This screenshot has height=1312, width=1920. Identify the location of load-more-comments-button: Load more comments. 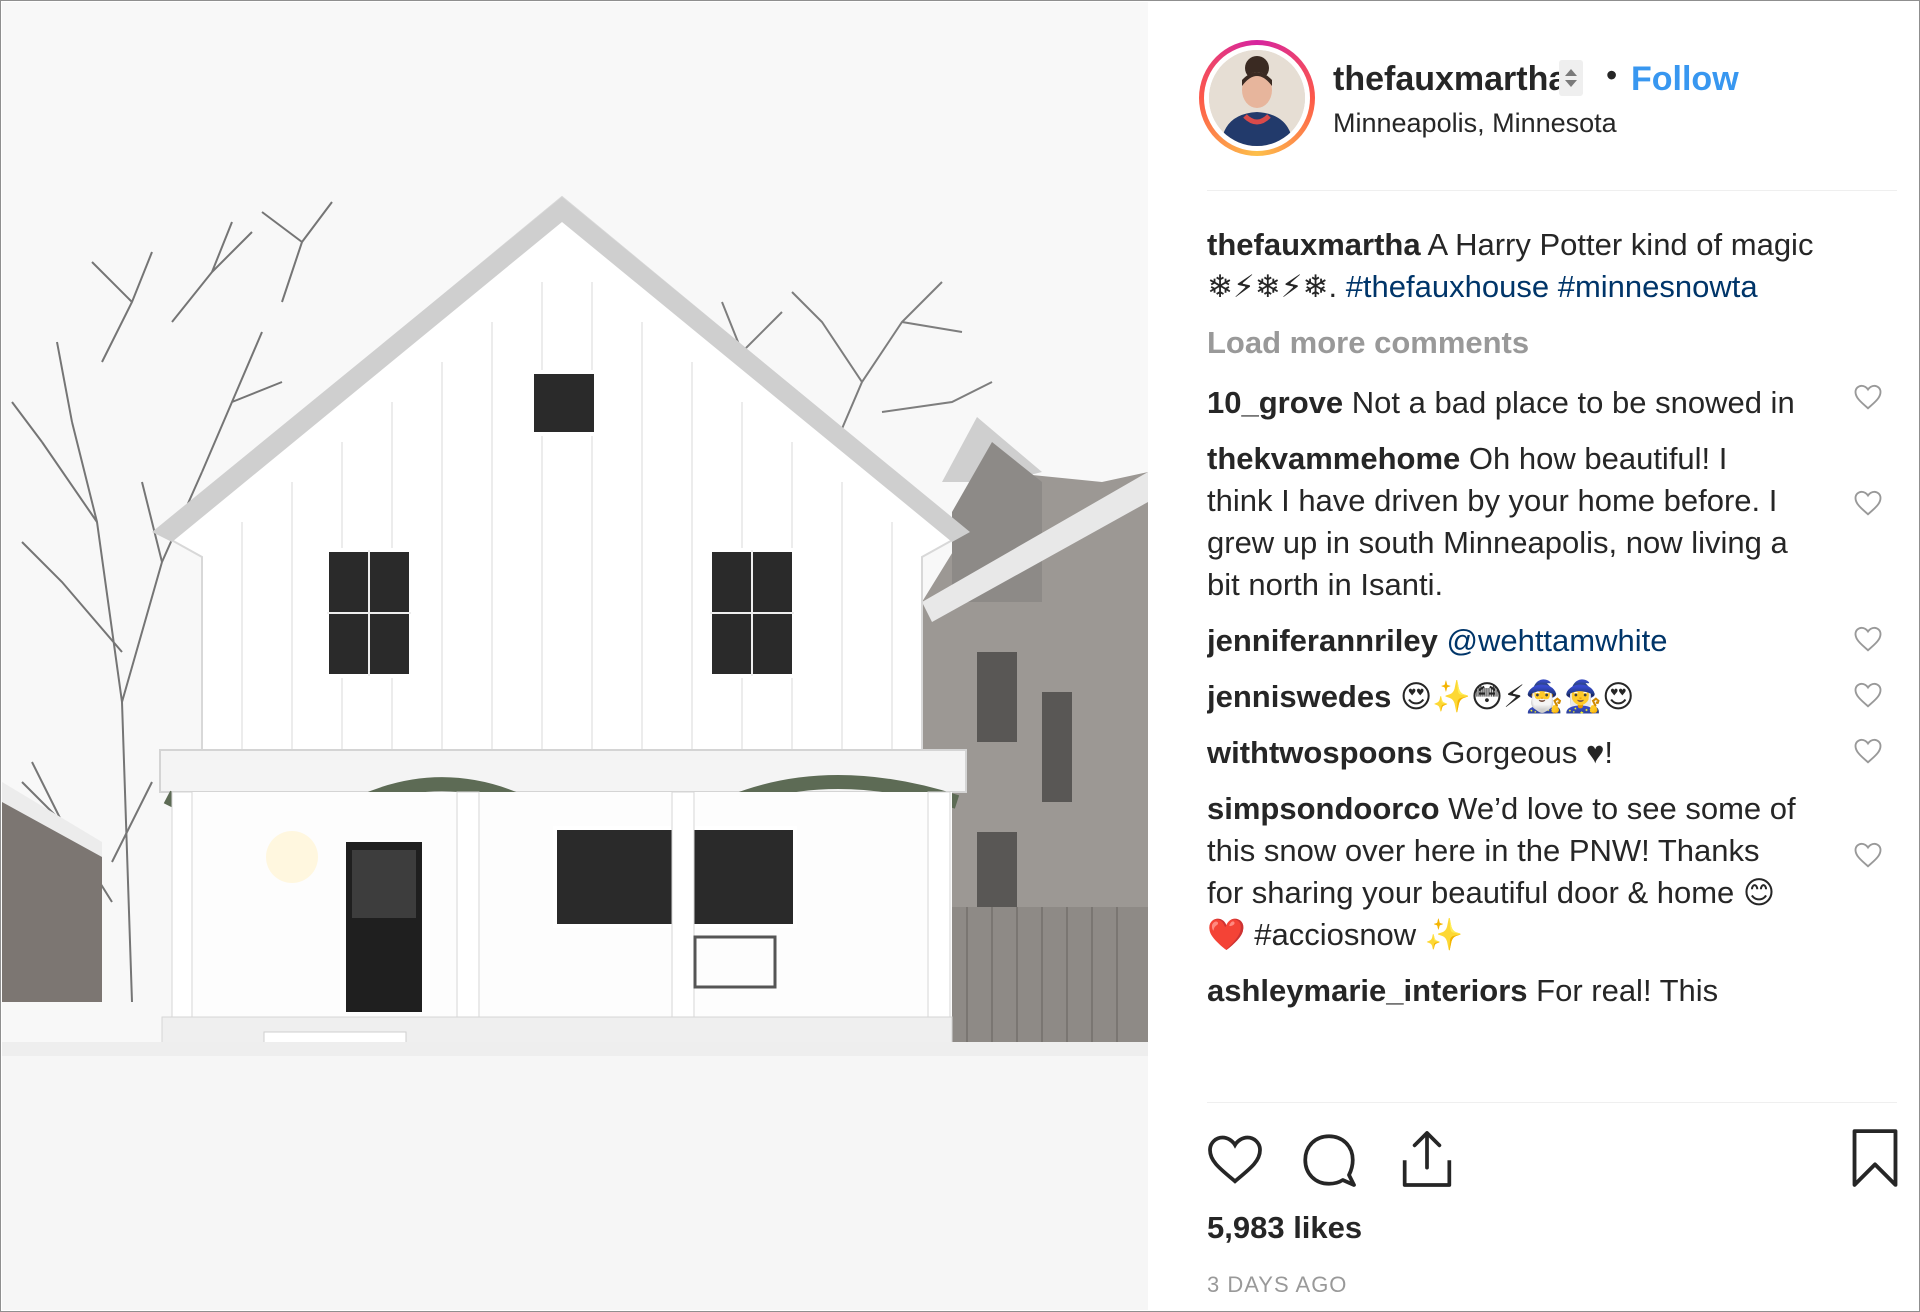
(1552, 343).